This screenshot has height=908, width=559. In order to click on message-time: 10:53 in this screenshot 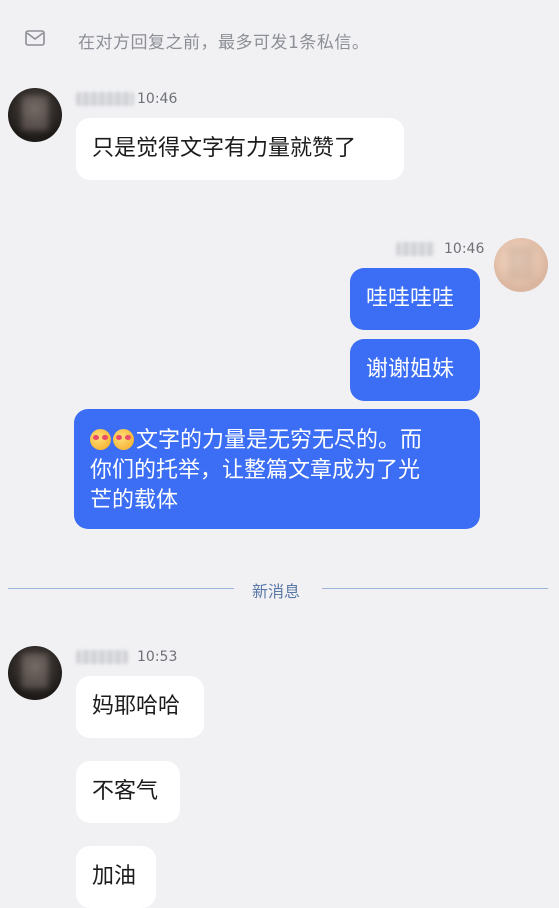, I will do `click(157, 657)`.